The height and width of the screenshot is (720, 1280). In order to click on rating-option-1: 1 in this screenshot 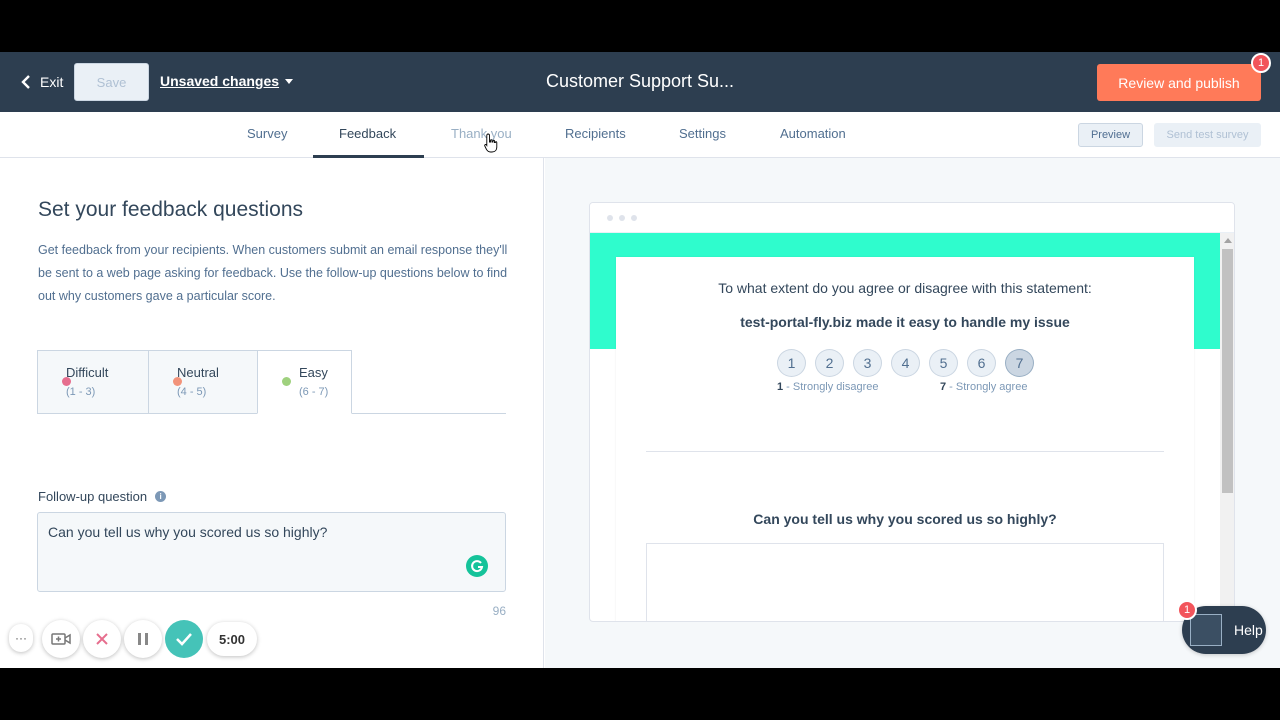, I will do `click(791, 363)`.